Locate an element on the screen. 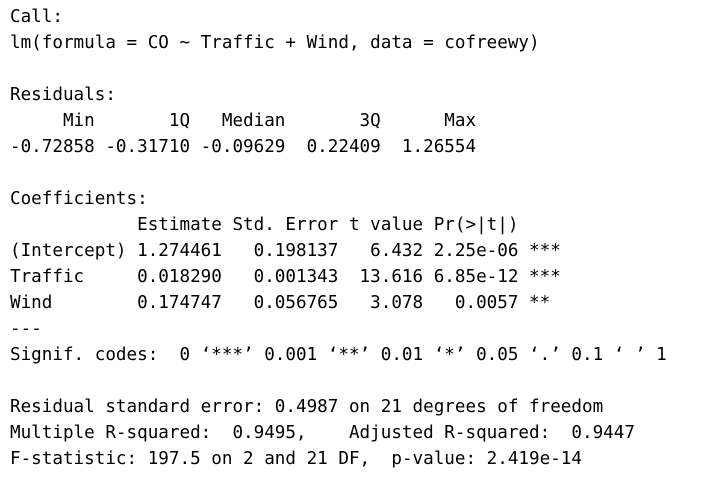 The height and width of the screenshot is (486, 718). call-header: Call: is located at coordinates (36, 17).